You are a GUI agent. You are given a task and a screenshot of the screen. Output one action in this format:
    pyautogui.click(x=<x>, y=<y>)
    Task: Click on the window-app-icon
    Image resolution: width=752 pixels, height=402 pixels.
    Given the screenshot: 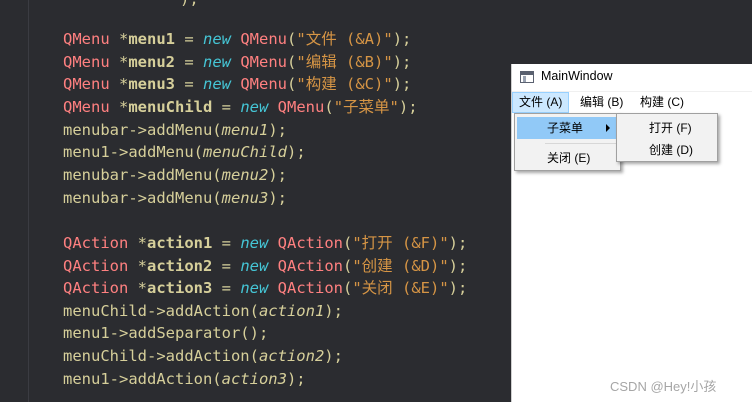 What is the action you would take?
    pyautogui.click(x=527, y=77)
    